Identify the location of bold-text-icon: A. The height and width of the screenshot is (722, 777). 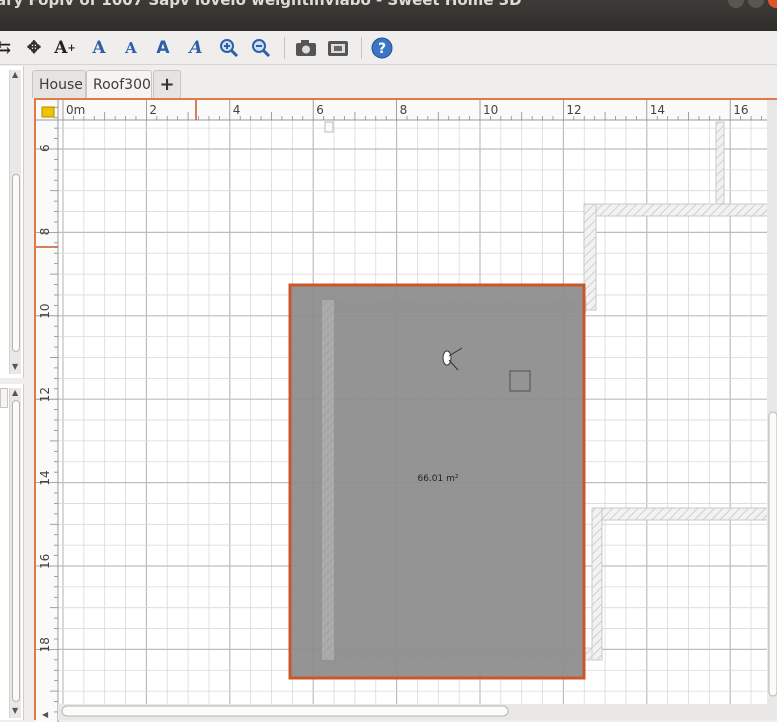
(163, 48).